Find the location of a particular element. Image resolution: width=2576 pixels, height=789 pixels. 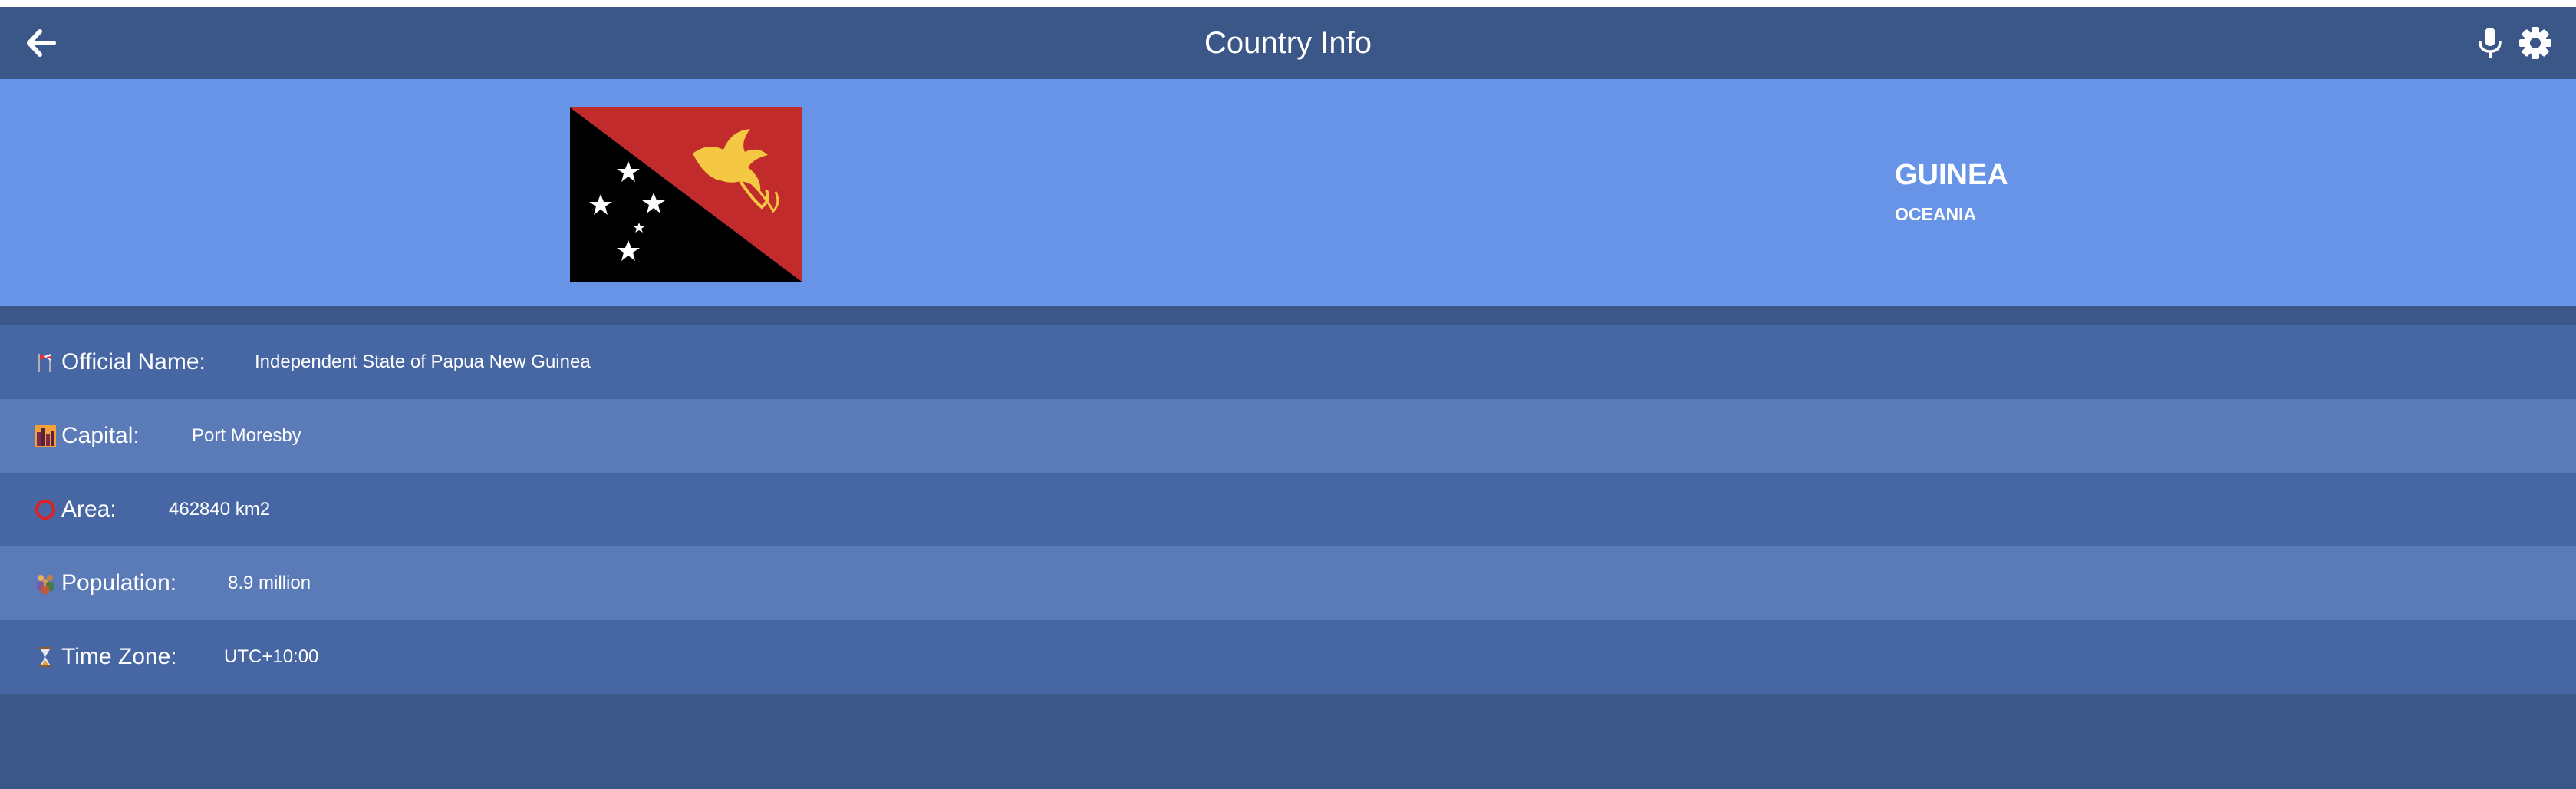

circle-icon is located at coordinates (45, 510).